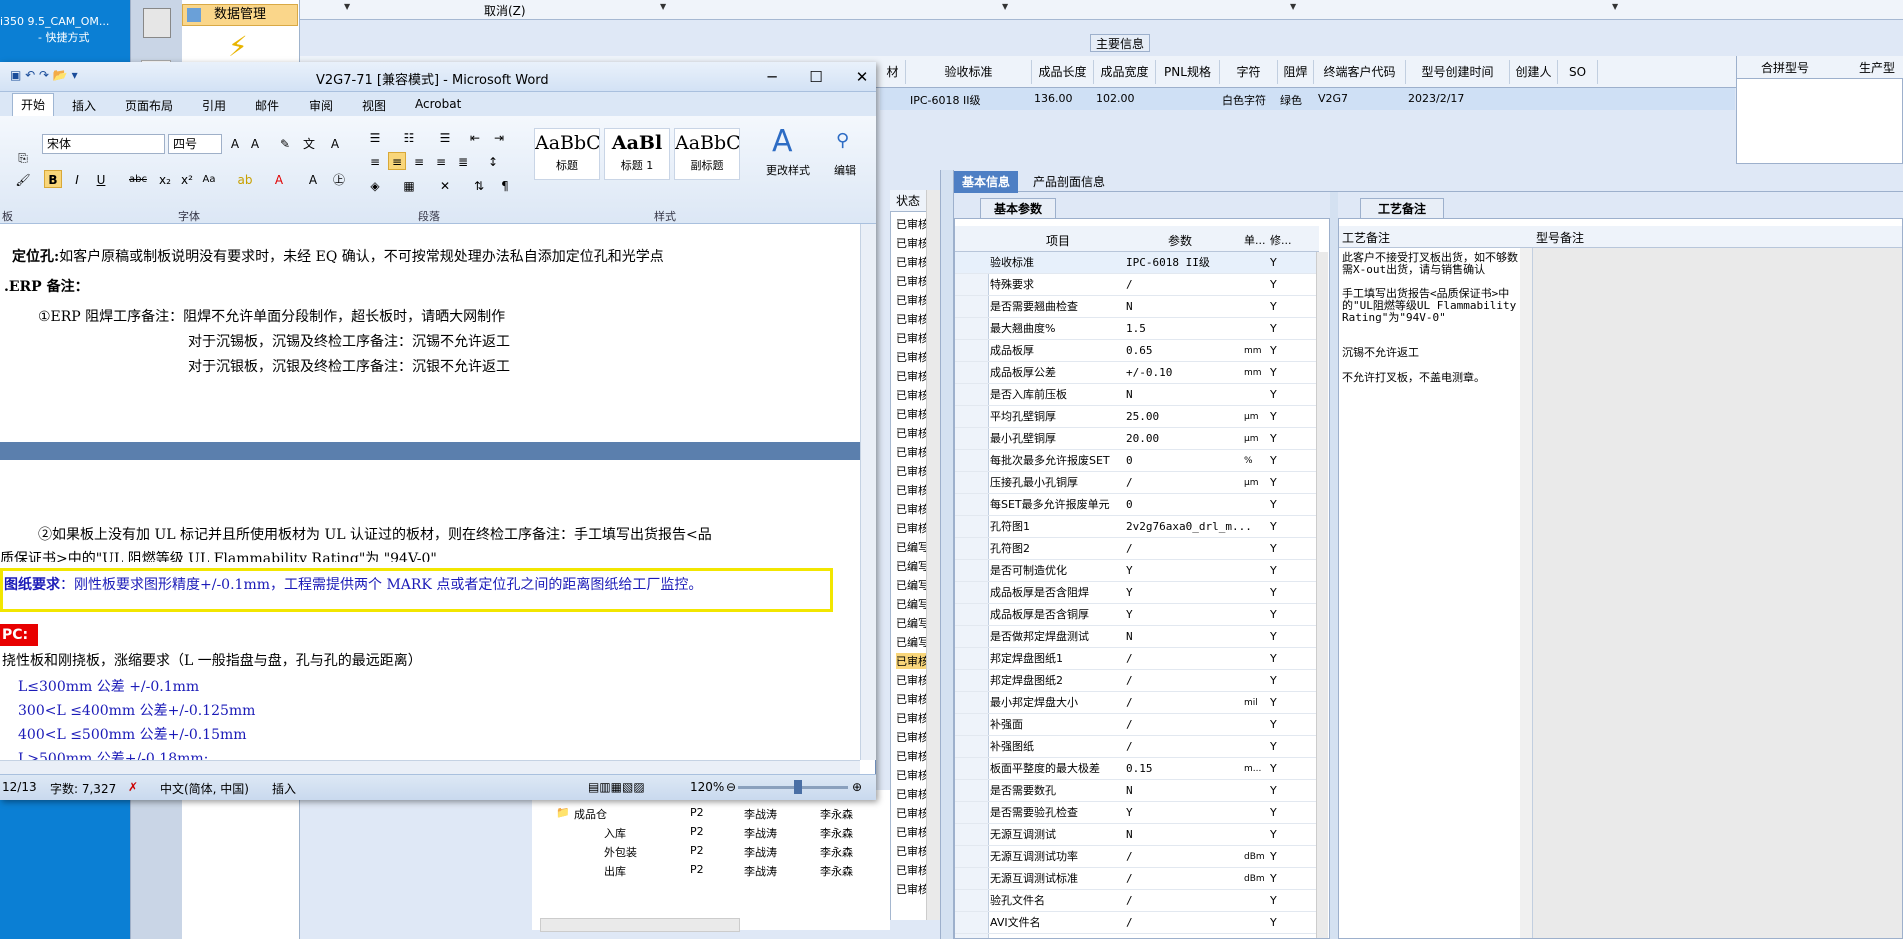 Image resolution: width=1903 pixels, height=939 pixels. Describe the element at coordinates (335, 143) in the screenshot. I see `char-border-icon: A` at that location.